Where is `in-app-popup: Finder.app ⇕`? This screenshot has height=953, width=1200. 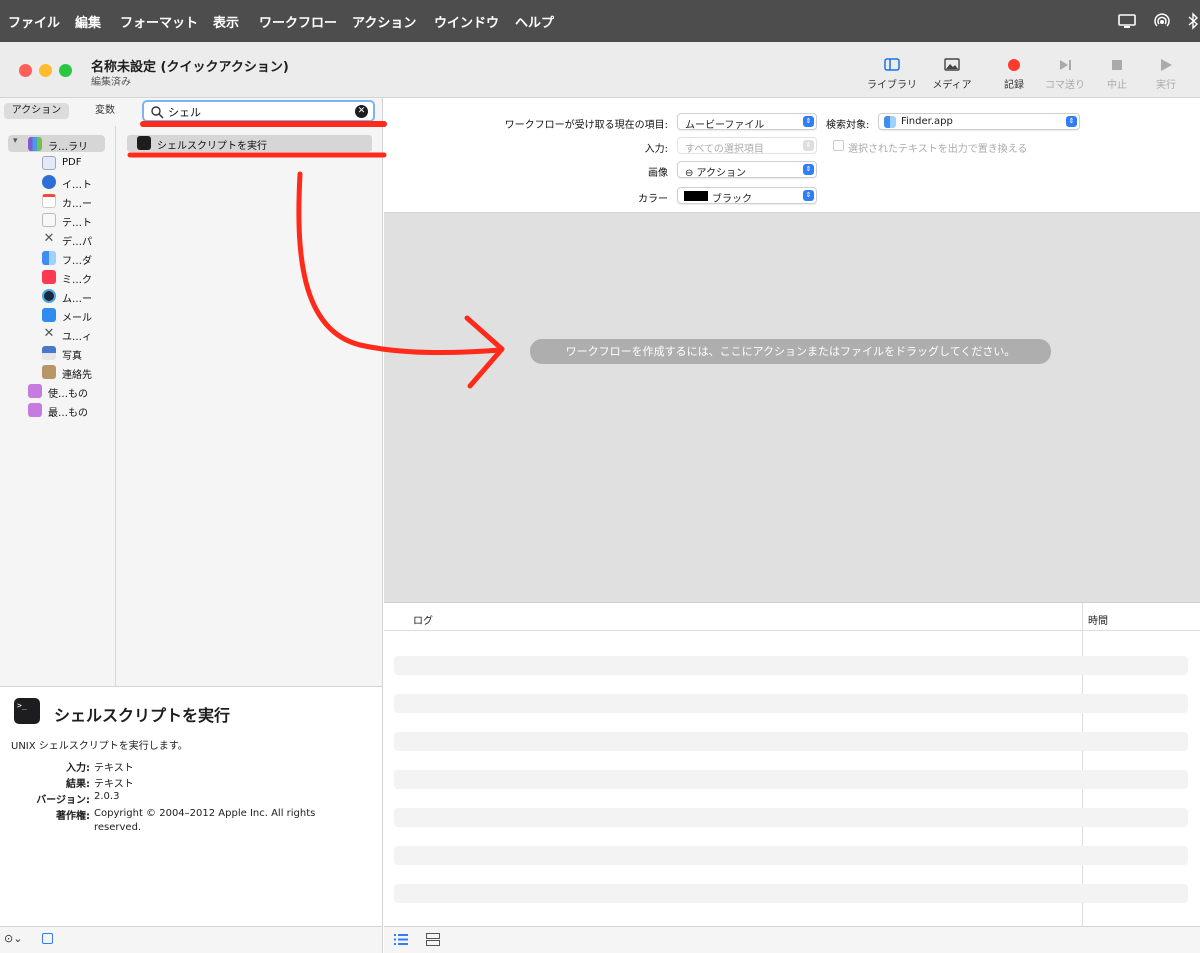 in-app-popup: Finder.app ⇕ is located at coordinates (979, 121).